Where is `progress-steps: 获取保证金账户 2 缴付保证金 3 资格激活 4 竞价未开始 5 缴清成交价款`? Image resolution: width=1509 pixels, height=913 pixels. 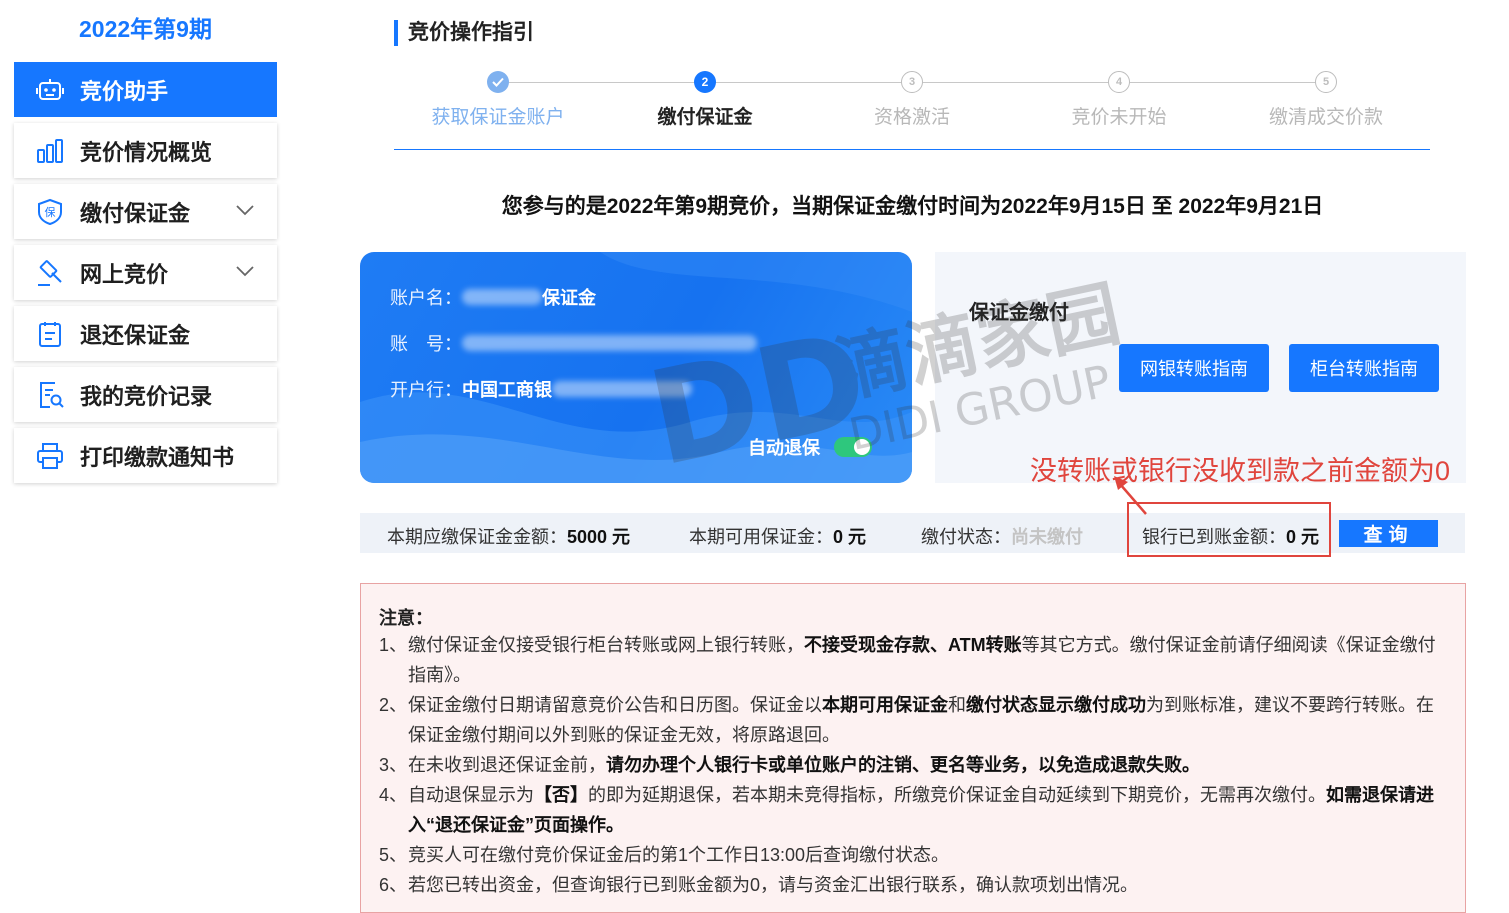
progress-steps: 获取保证金账户 2 缴付保证金 3 资格激活 4 竞价未开始 5 缴清成交价款 is located at coordinates (912, 109).